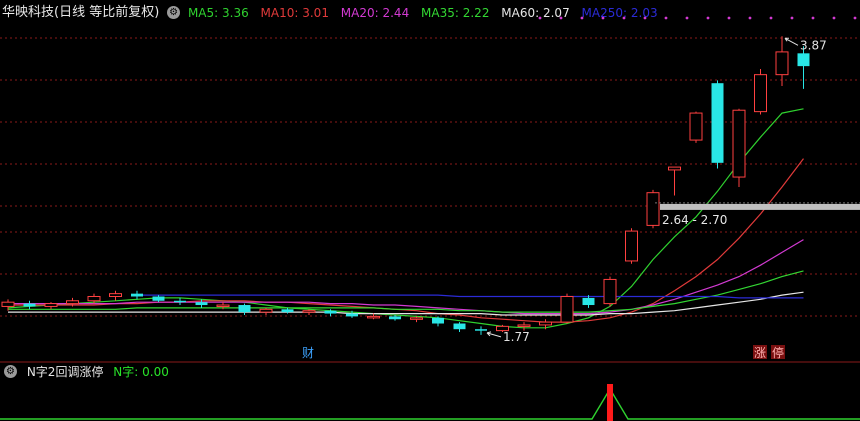 The width and height of the screenshot is (860, 421). What do you see at coordinates (791, 41) in the screenshot?
I see `high-arrow` at bounding box center [791, 41].